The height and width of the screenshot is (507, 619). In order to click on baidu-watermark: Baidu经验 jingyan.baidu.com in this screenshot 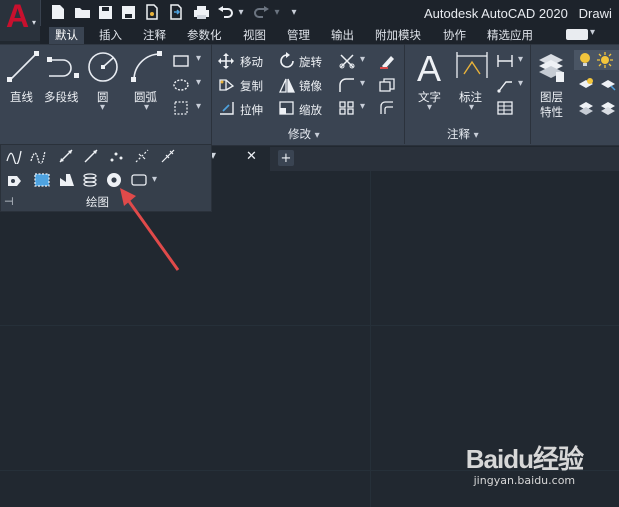, I will do `click(524, 463)`.